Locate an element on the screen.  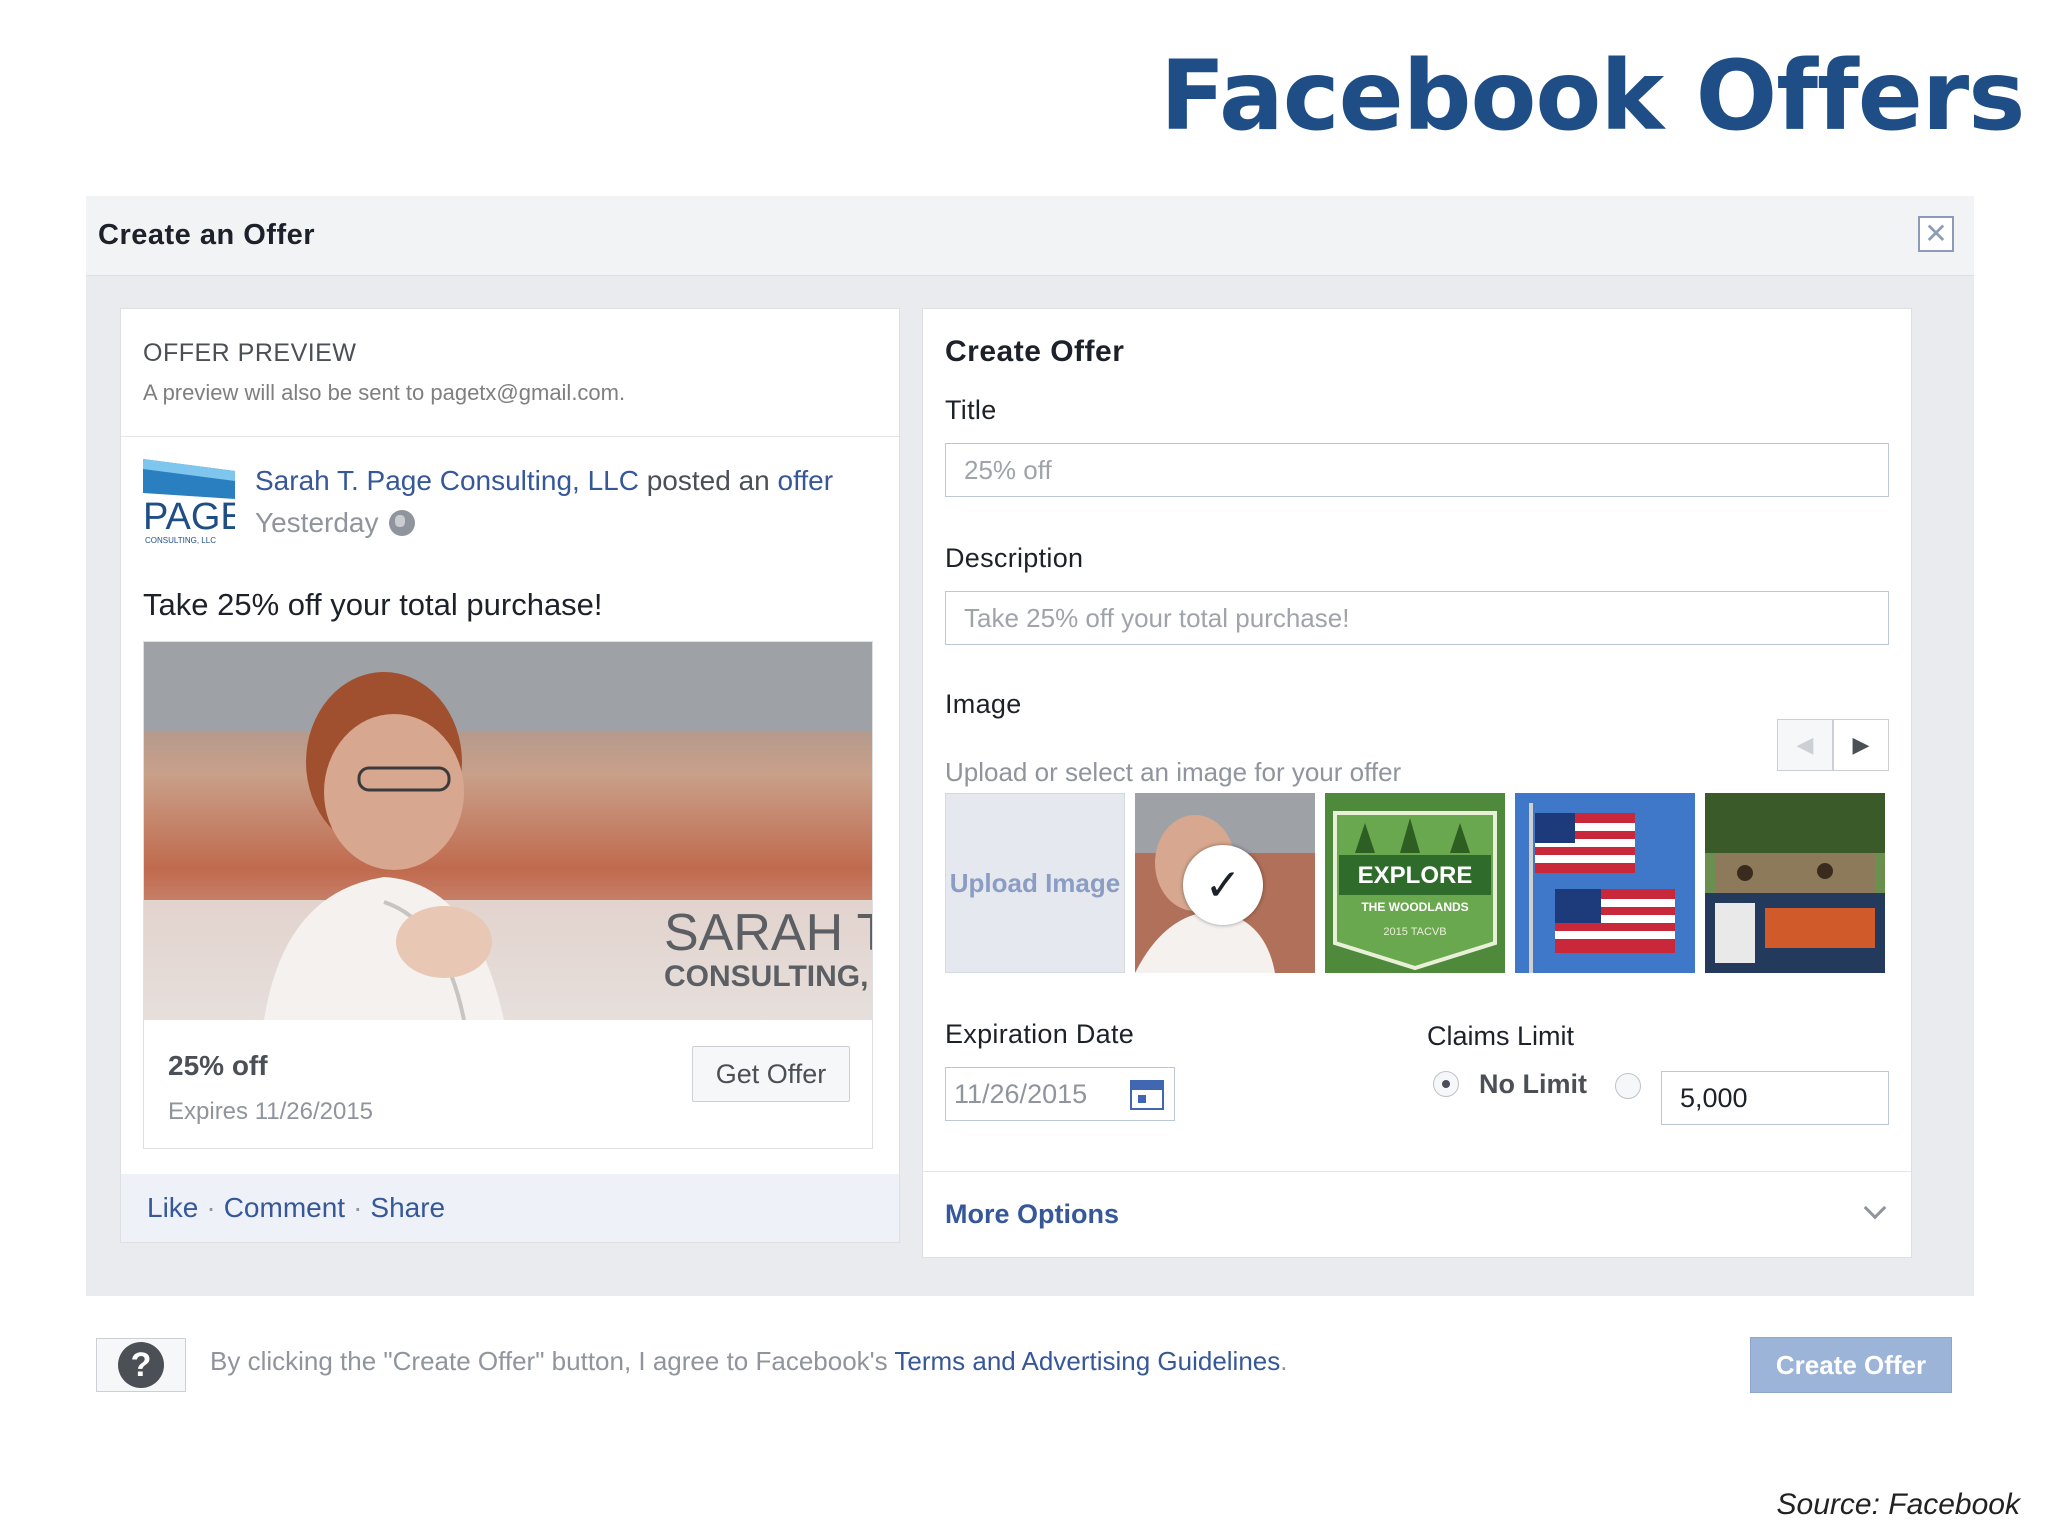
title-label: Title is located at coordinates (971, 410).